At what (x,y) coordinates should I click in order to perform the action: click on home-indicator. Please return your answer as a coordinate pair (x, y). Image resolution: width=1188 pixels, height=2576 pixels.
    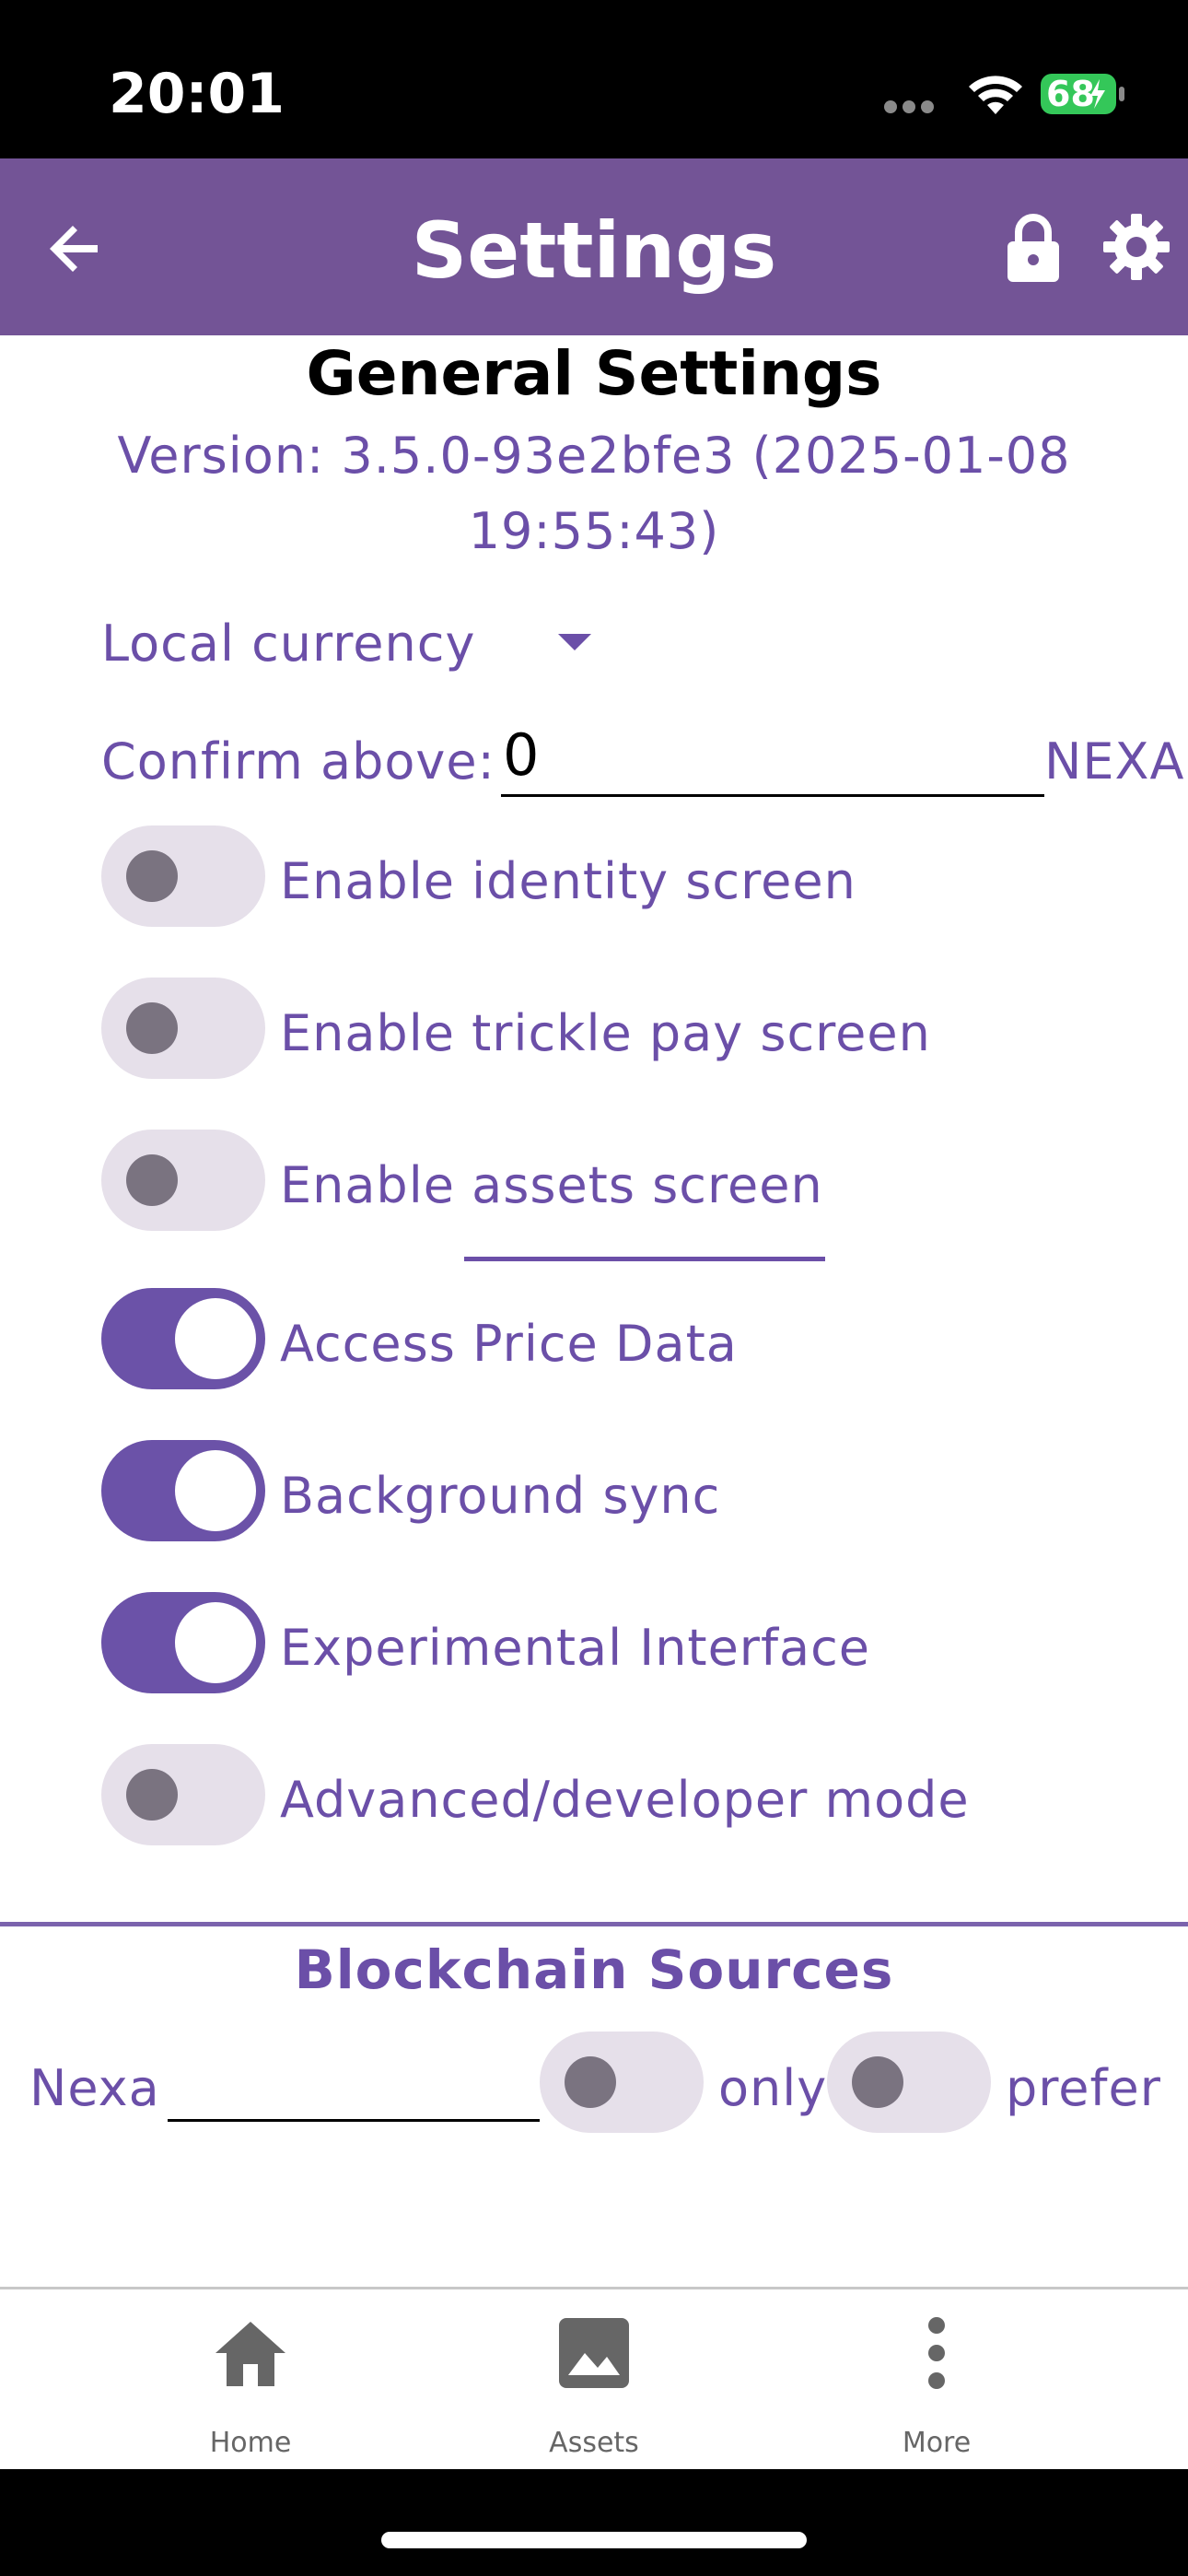
    Looking at the image, I should click on (594, 2540).